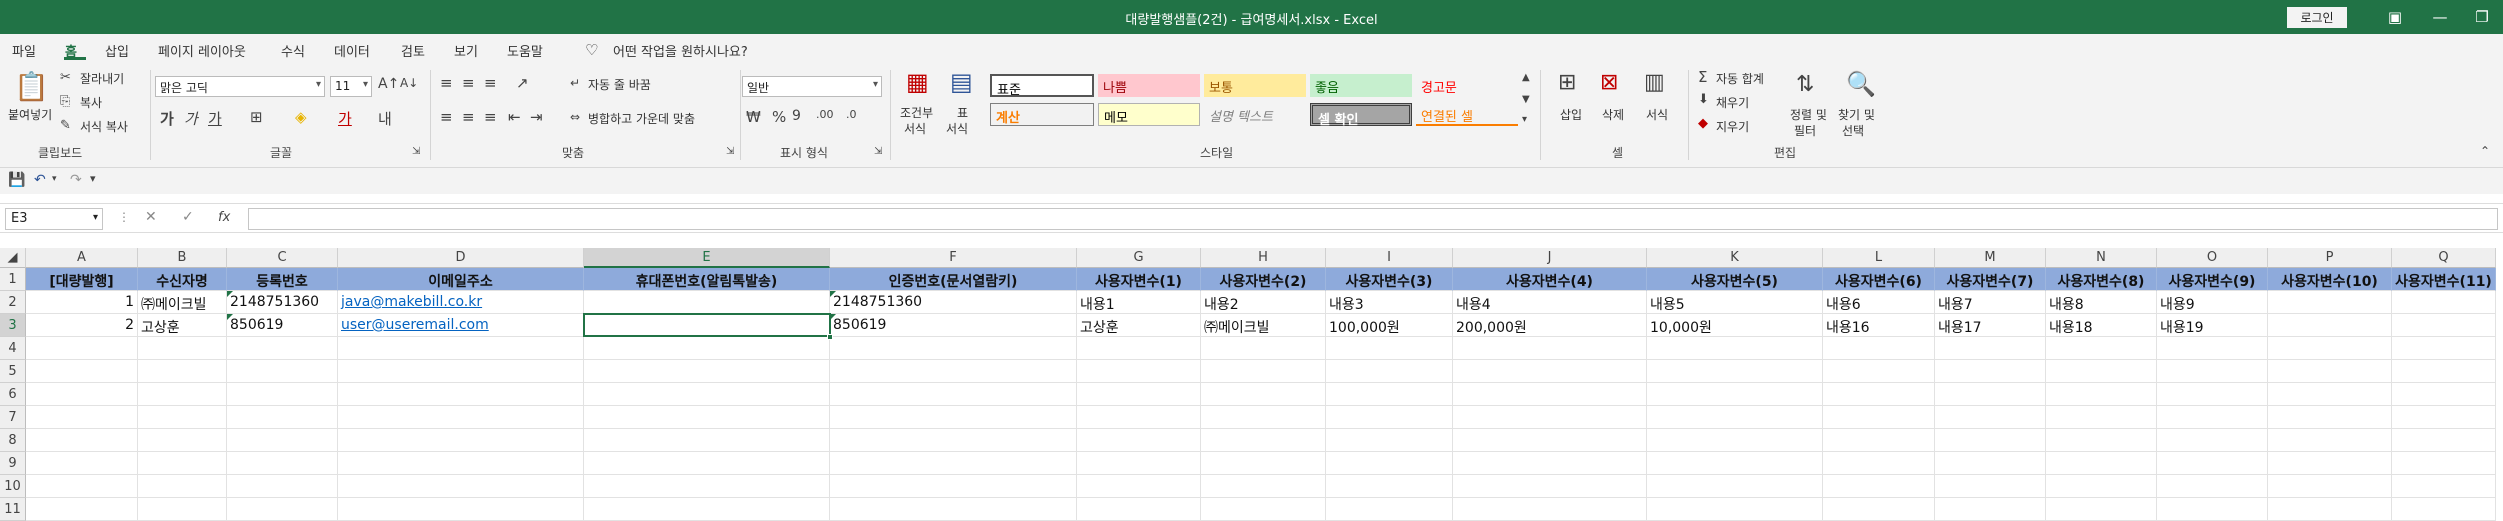  I want to click on column-header: L, so click(1879, 258).